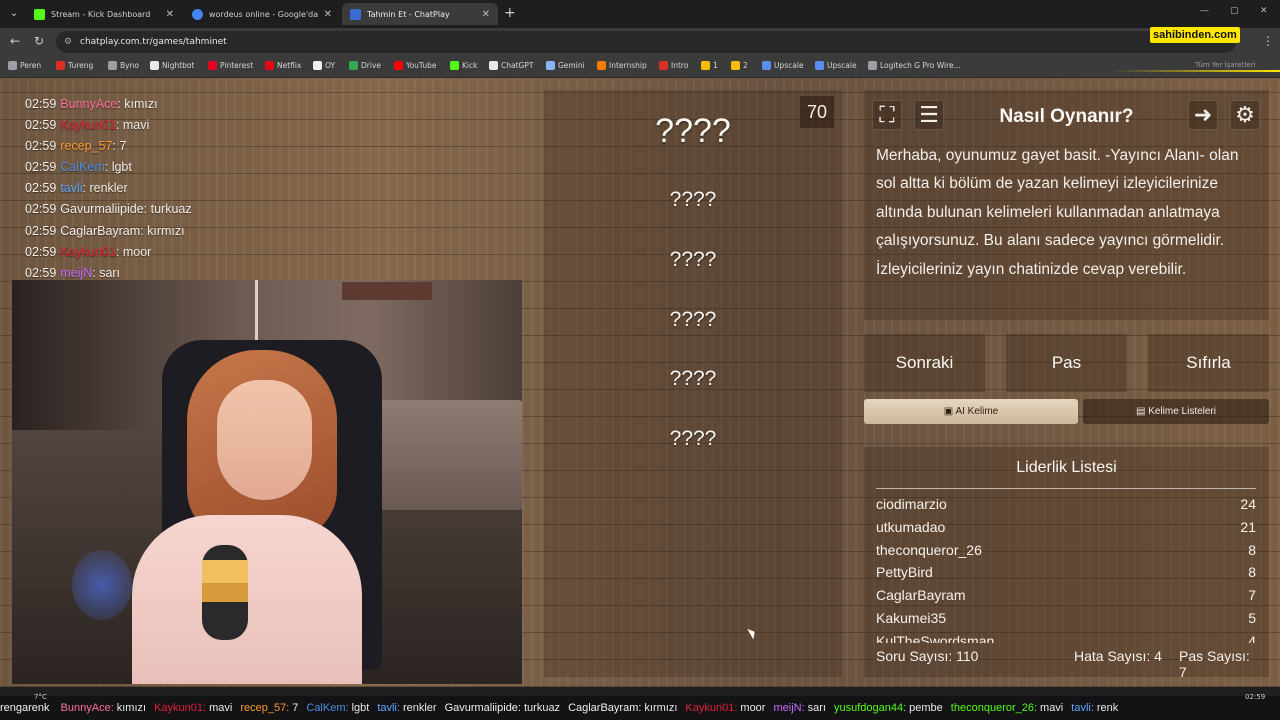  I want to click on kick-icon, so click(454, 65).